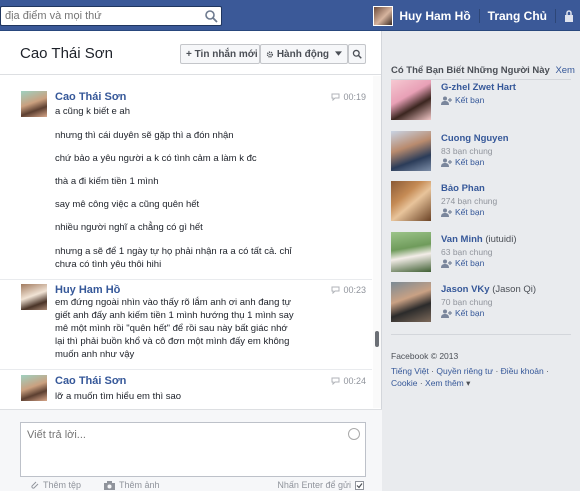 The width and height of the screenshot is (580, 491). I want to click on conversation-title: Cao Thái Sơn, so click(66, 53).